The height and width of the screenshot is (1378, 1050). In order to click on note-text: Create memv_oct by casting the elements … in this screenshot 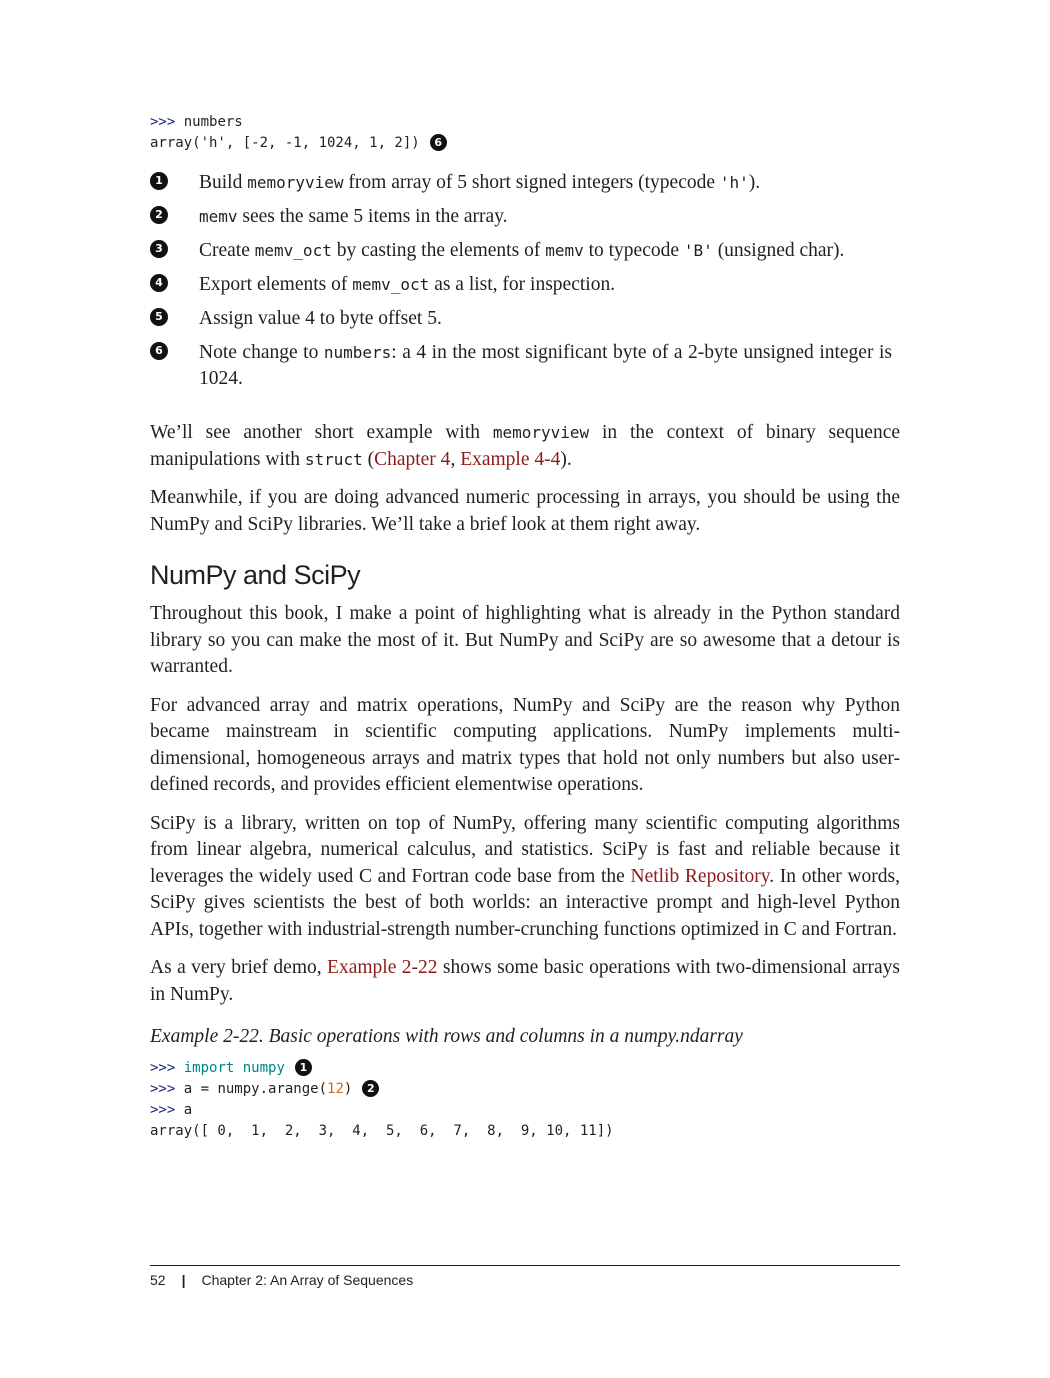, I will do `click(522, 250)`.